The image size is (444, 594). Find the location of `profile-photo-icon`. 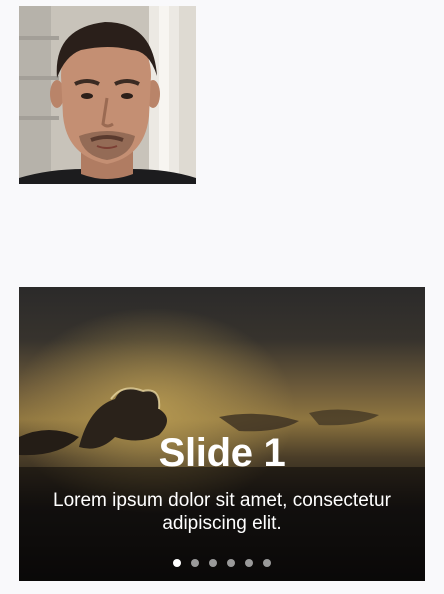

profile-photo-icon is located at coordinates (107, 95).